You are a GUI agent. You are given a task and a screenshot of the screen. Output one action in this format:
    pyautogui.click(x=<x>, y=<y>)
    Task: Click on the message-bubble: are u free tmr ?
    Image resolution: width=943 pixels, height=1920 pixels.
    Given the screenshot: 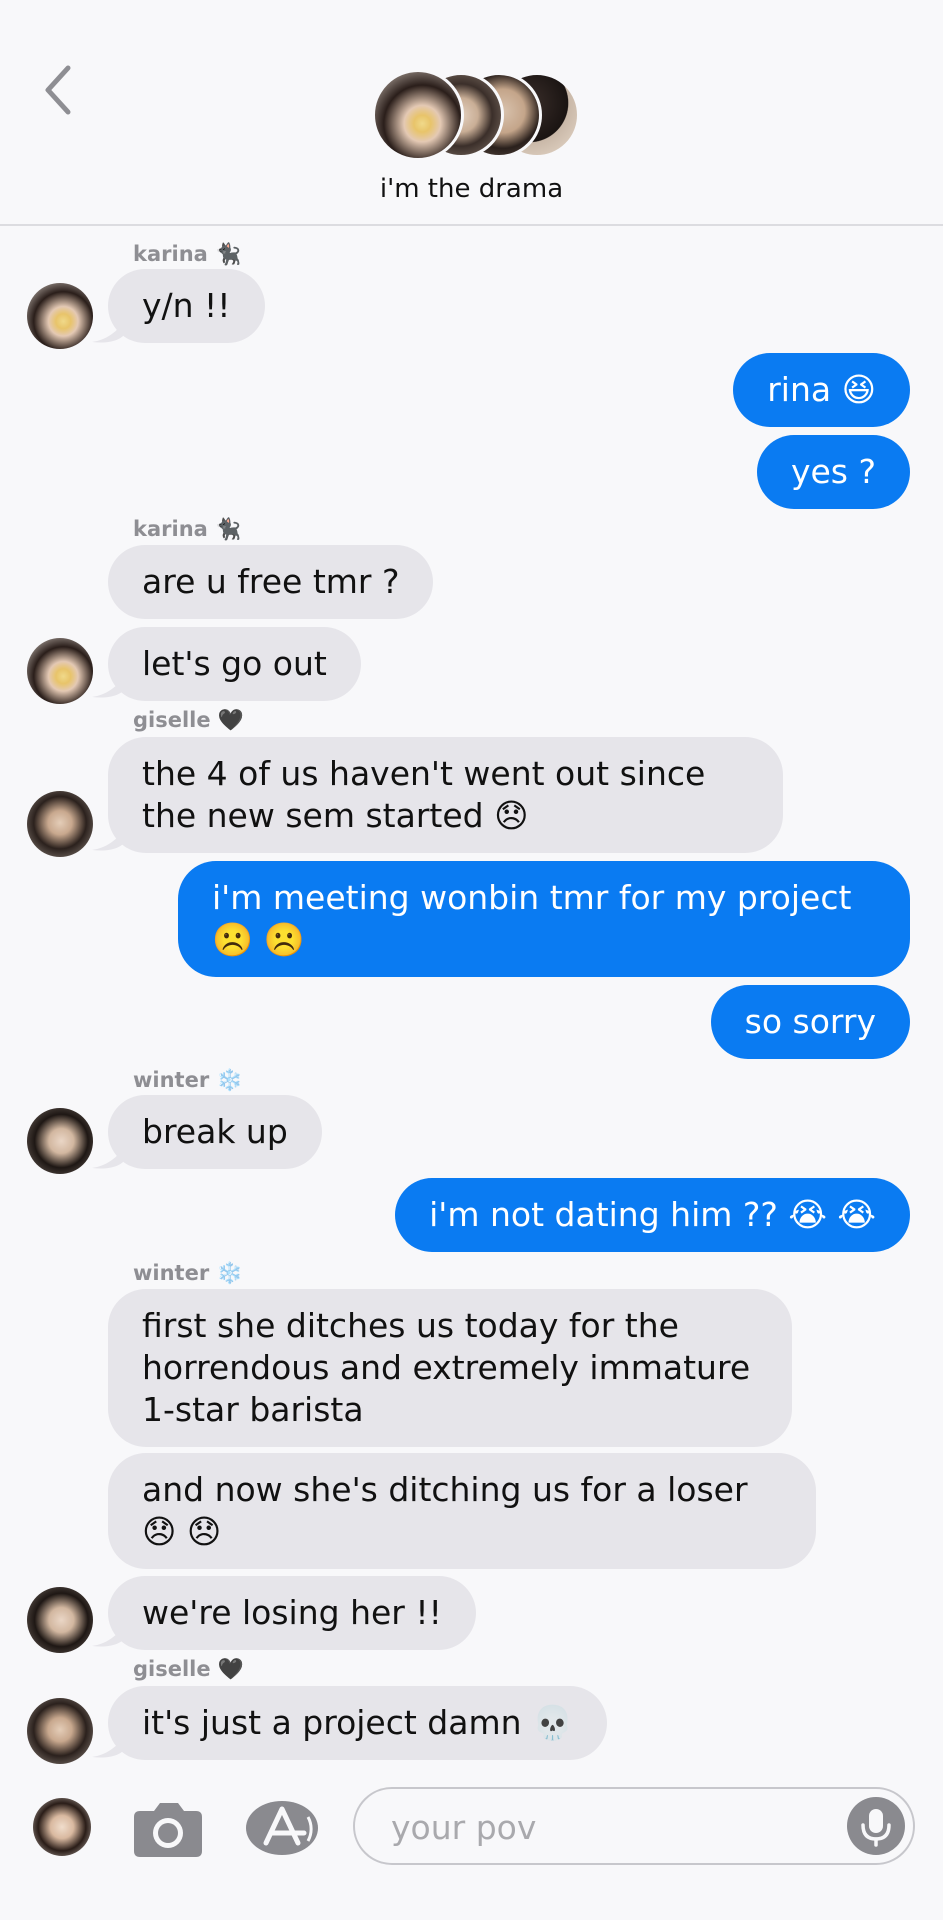 What is the action you would take?
    pyautogui.click(x=271, y=582)
    